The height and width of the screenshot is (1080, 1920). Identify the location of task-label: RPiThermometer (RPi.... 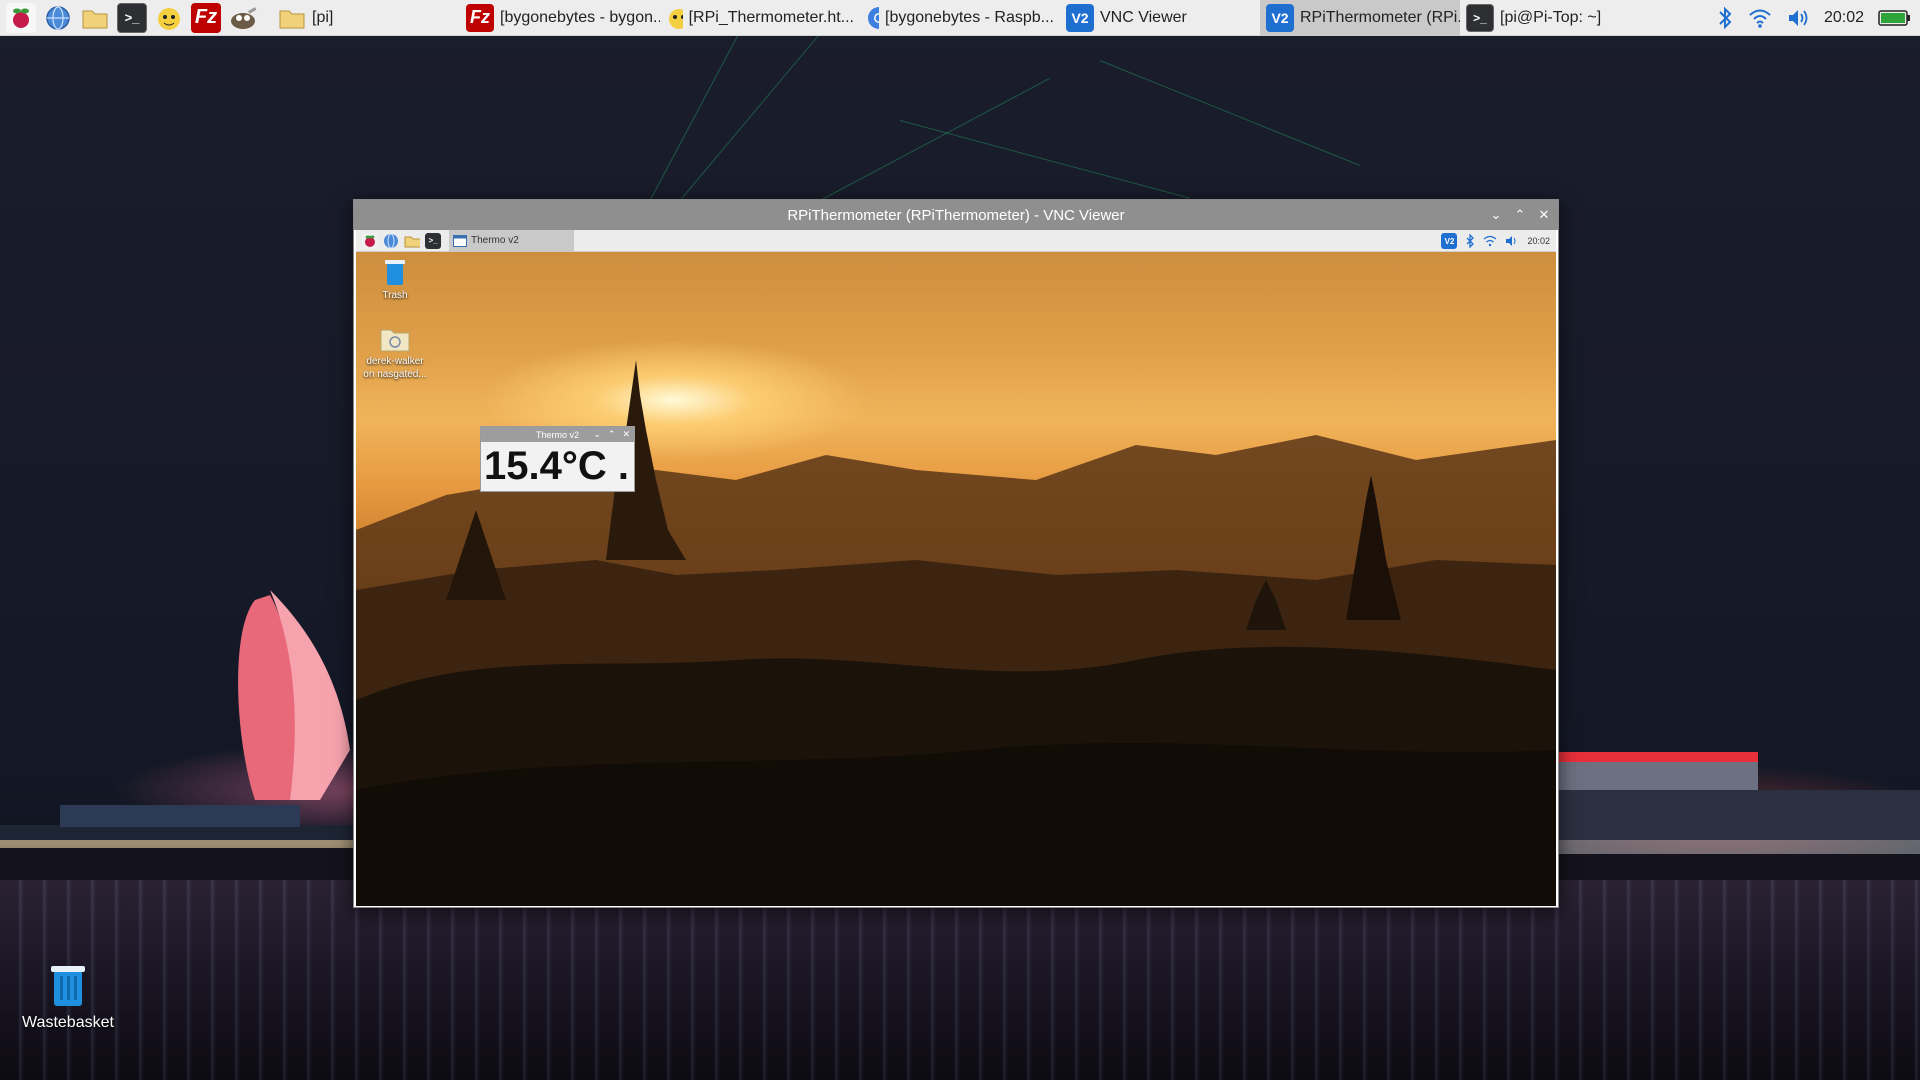
(1380, 17).